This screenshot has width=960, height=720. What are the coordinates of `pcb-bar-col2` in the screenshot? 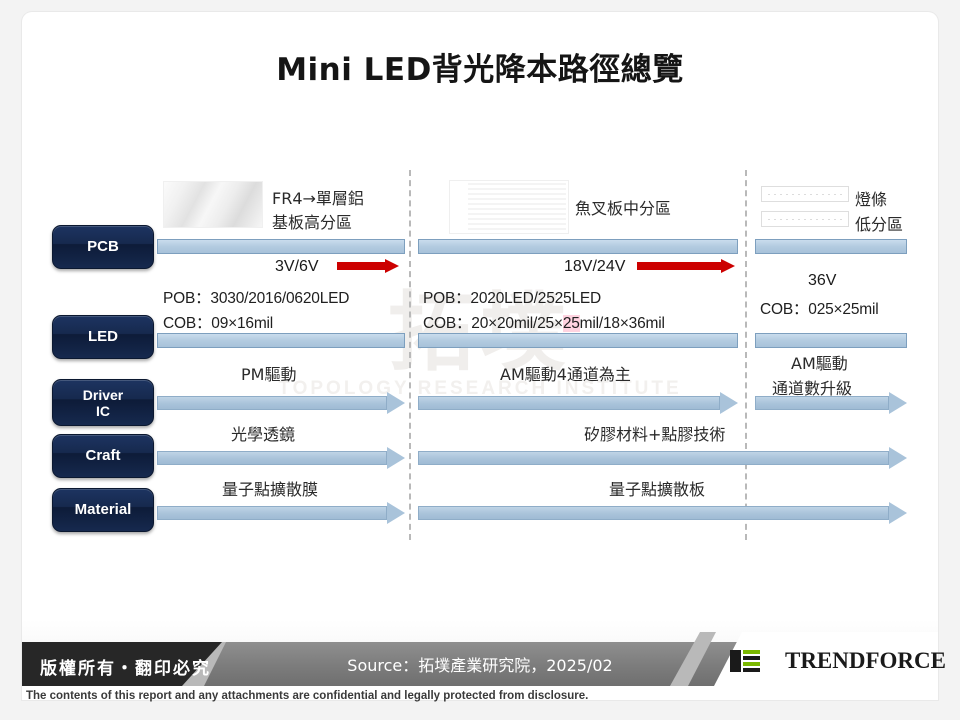 It's located at (578, 246).